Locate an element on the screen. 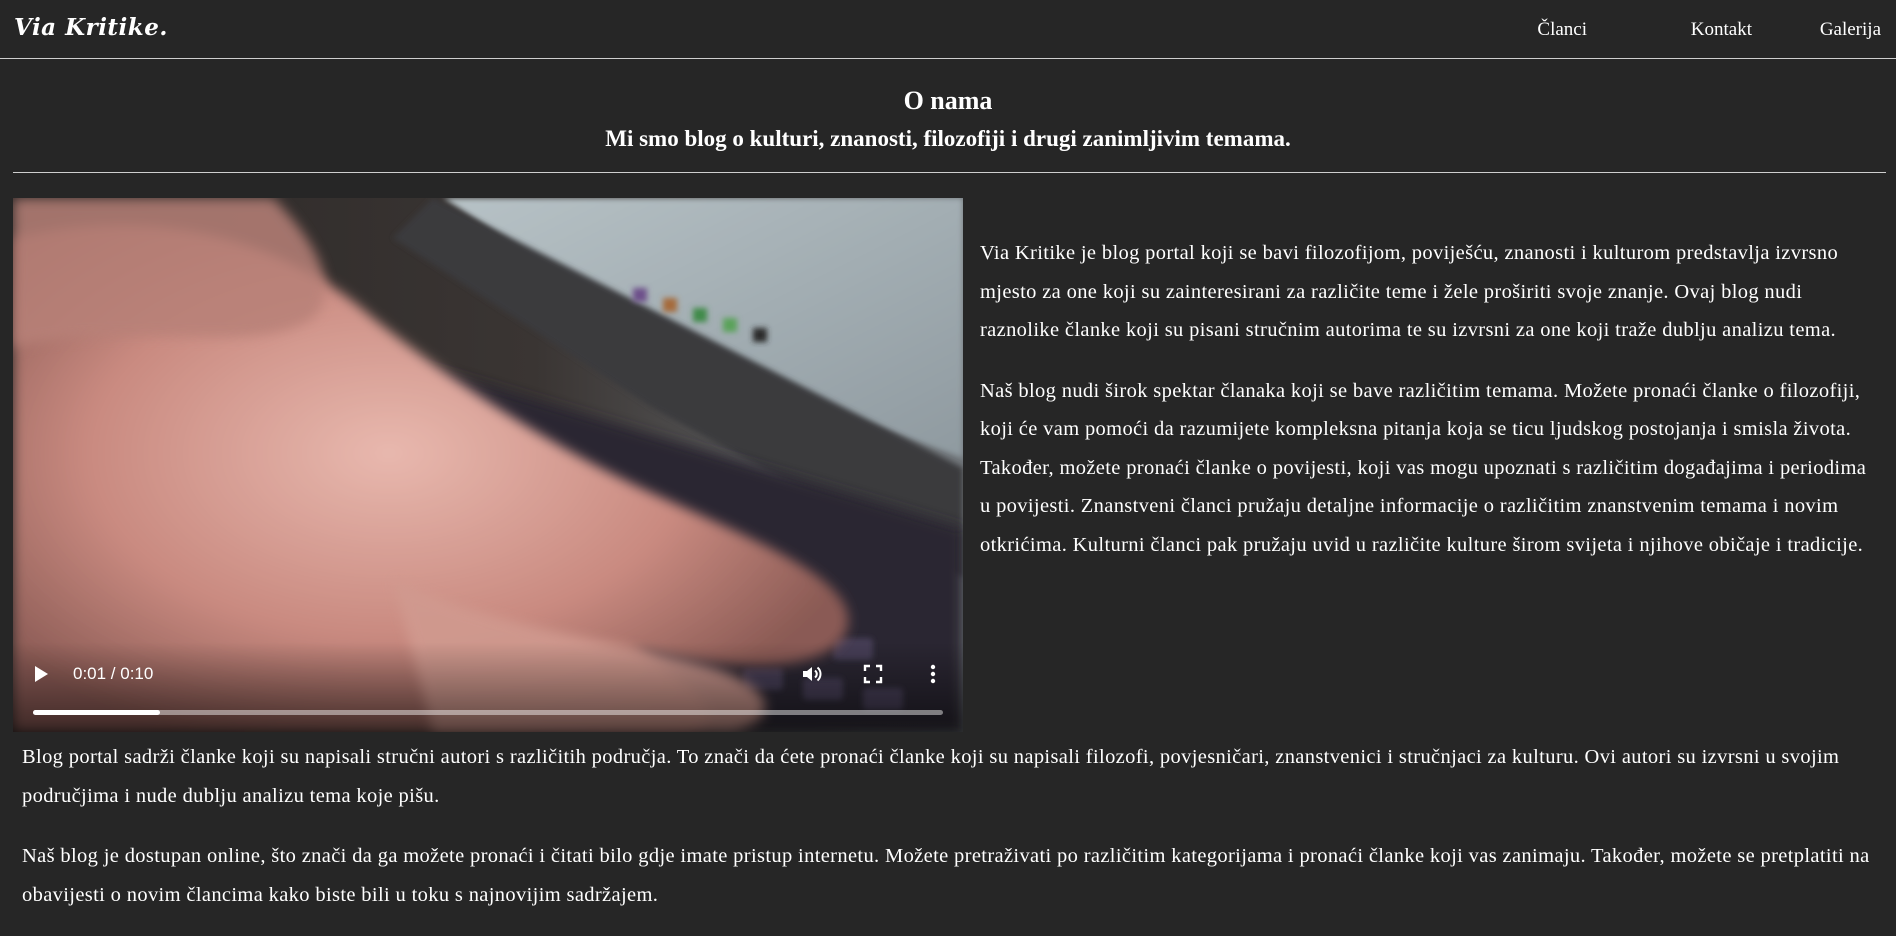 This screenshot has height=936, width=1896. nav-link-clanci: Članci is located at coordinates (1562, 30).